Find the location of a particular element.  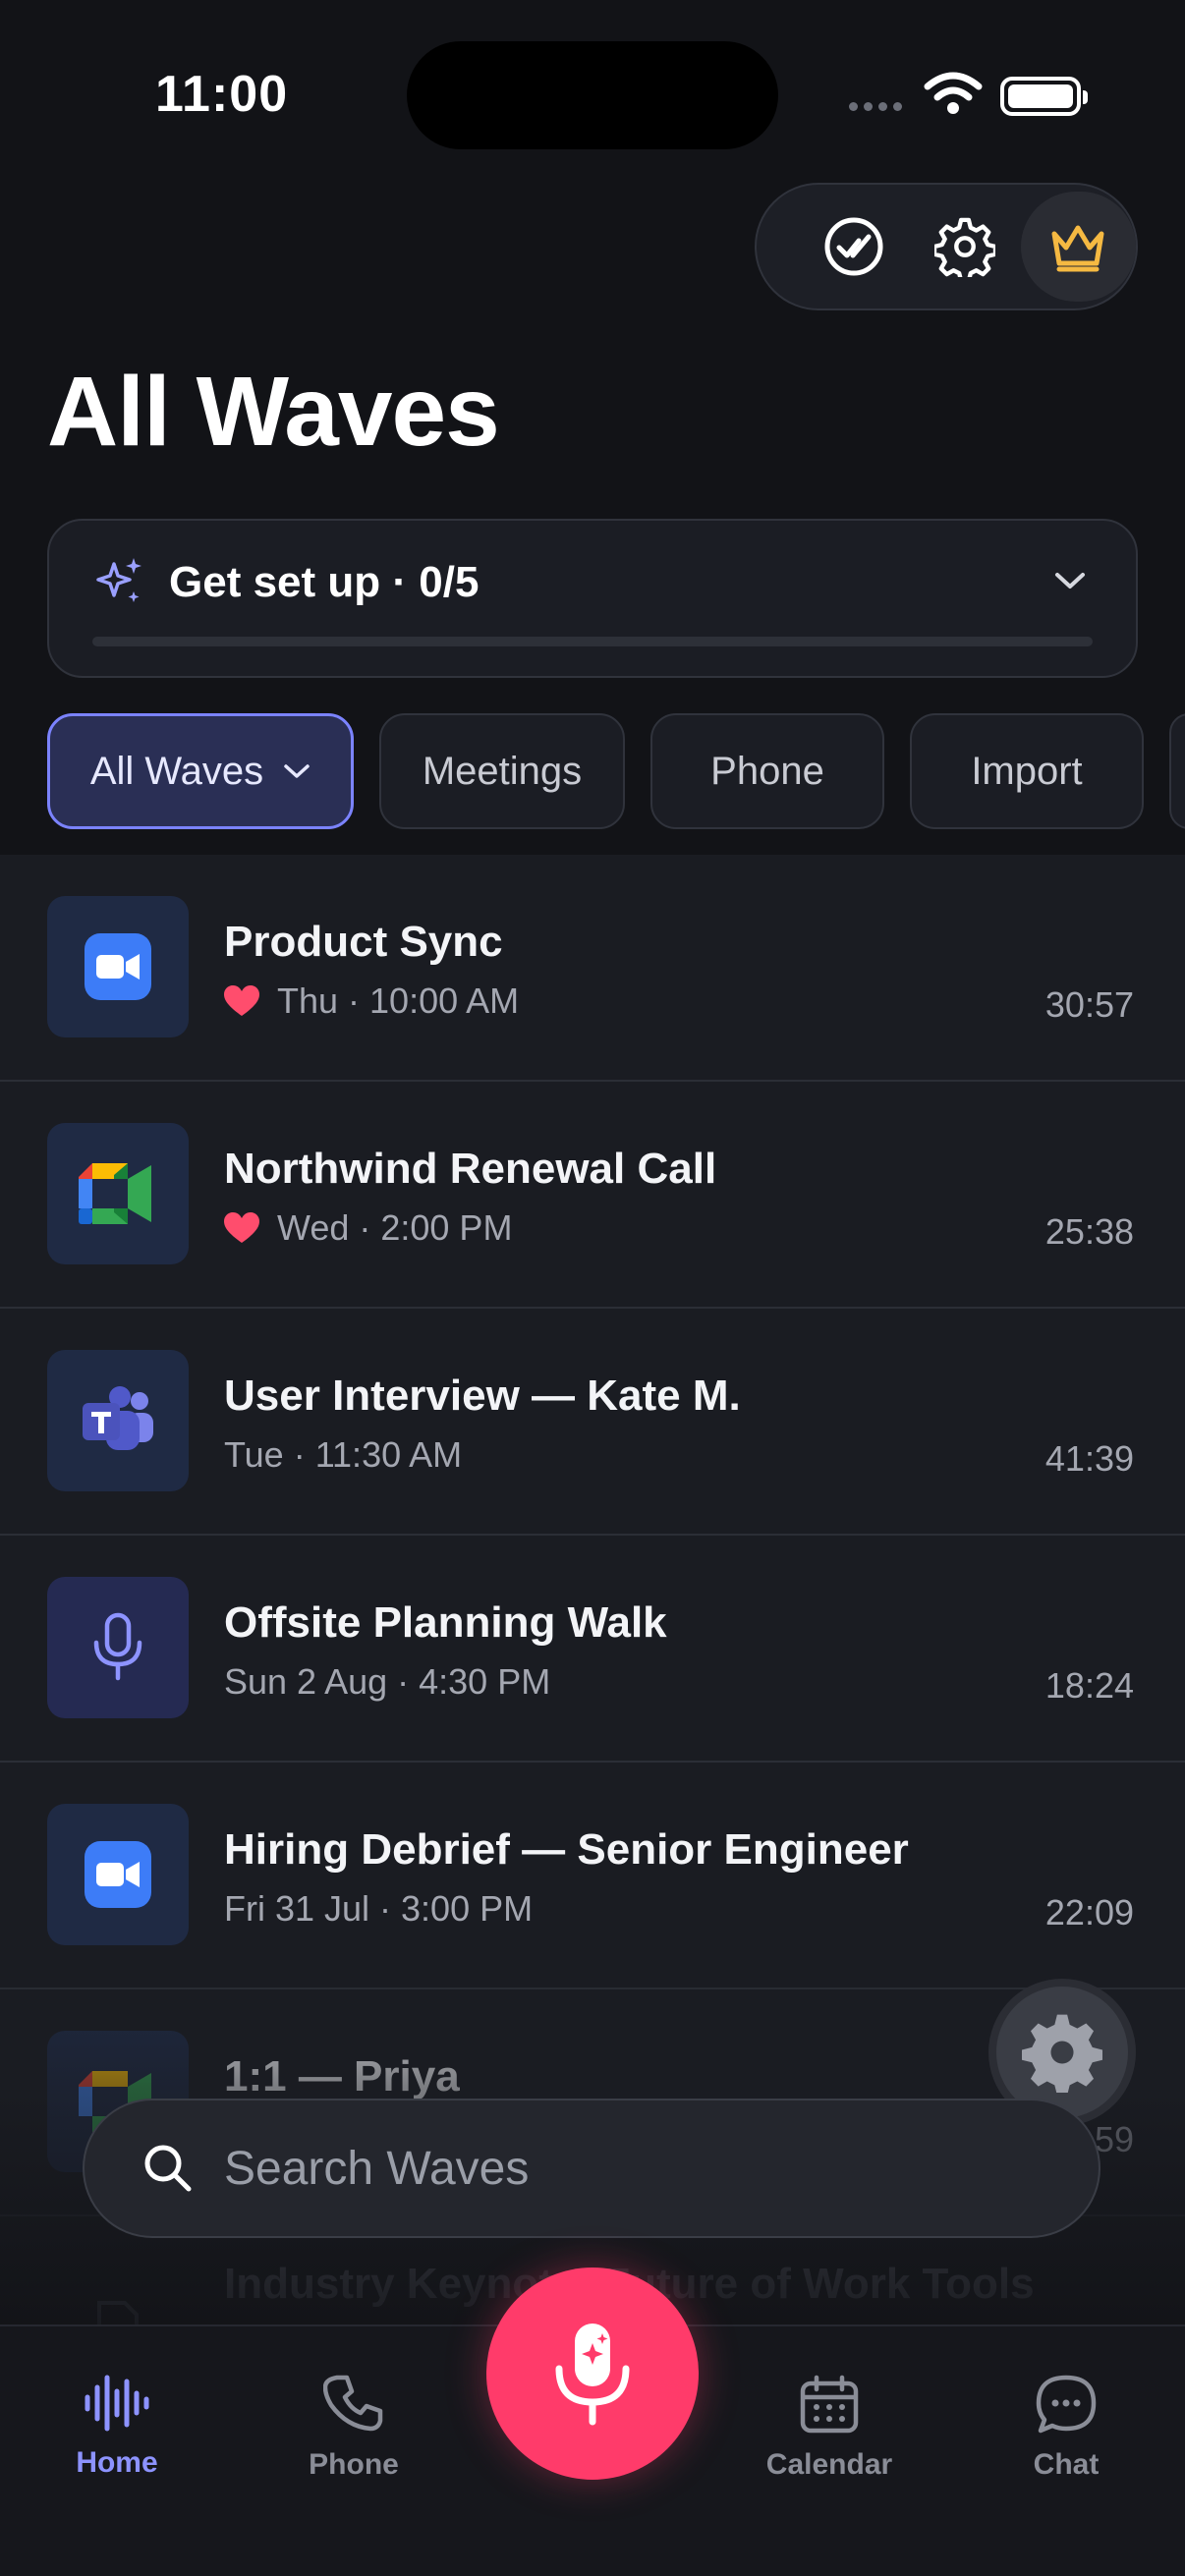

get-set-up-card: Get set up · 0/5 is located at coordinates (592, 598).